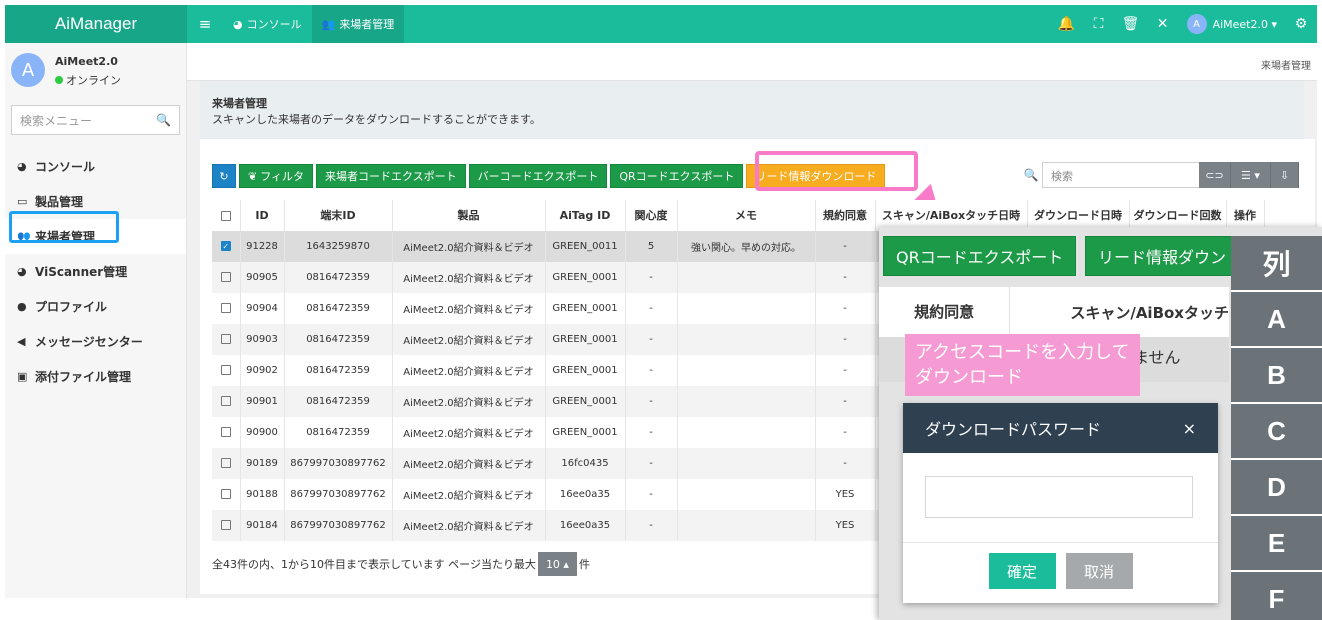 The image size is (1322, 620). I want to click on export-visitor-code-button: 来場者コードエクスポート, so click(391, 176).